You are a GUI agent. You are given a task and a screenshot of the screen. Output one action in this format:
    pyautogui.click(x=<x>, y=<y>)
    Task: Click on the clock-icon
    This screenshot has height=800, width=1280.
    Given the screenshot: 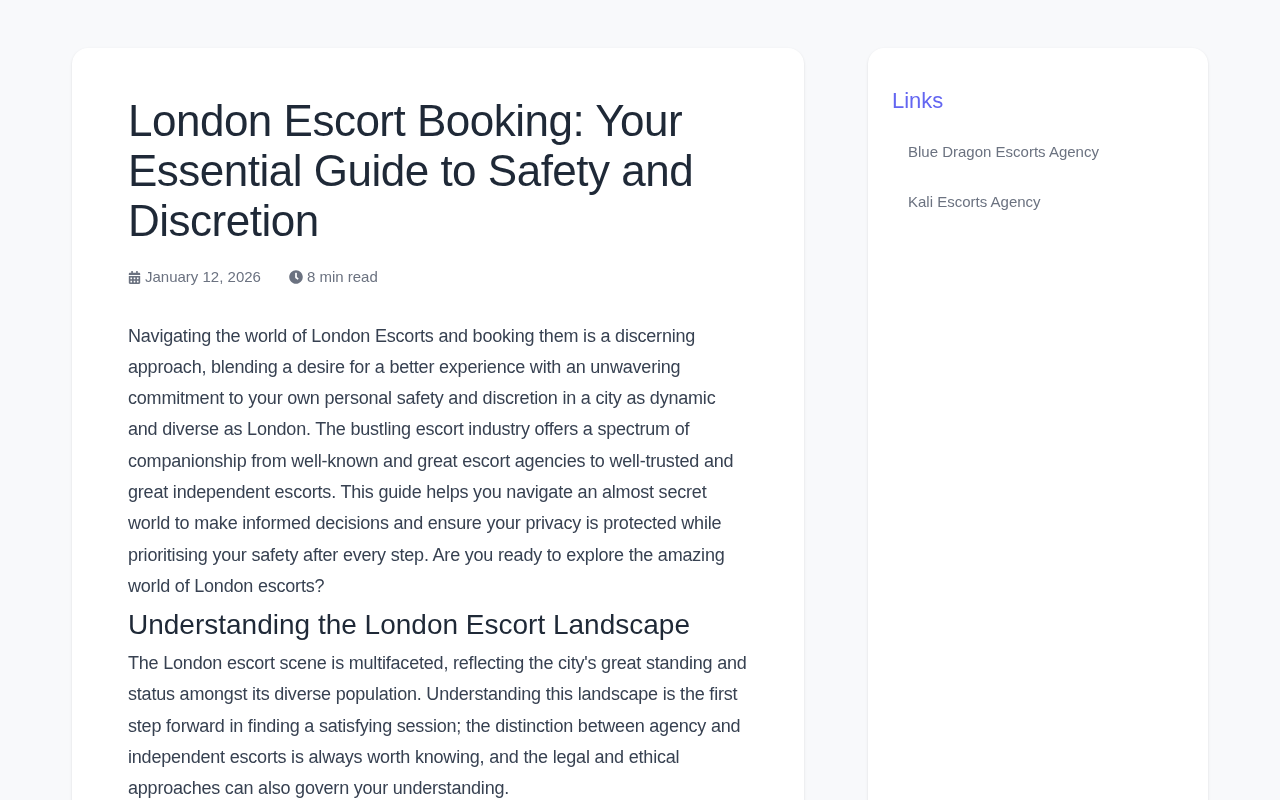 What is the action you would take?
    pyautogui.click(x=295, y=277)
    